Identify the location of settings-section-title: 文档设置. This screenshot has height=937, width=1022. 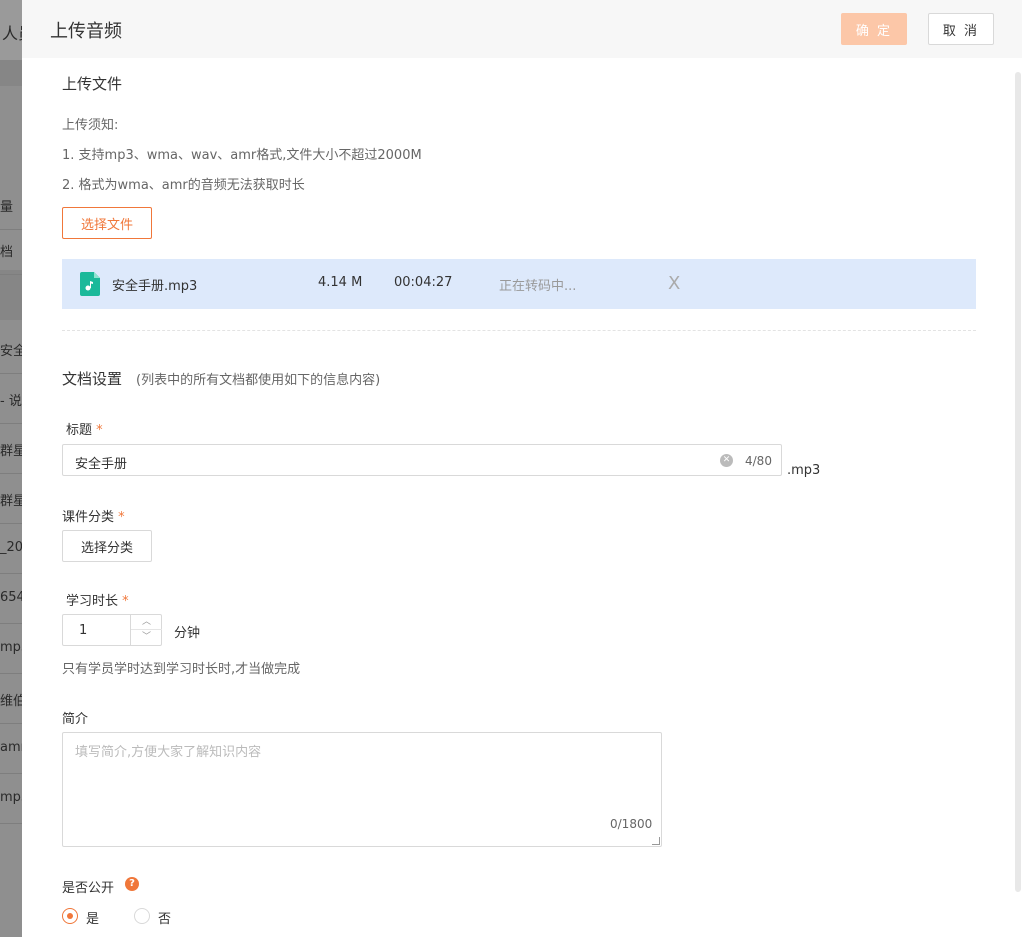
(92, 379).